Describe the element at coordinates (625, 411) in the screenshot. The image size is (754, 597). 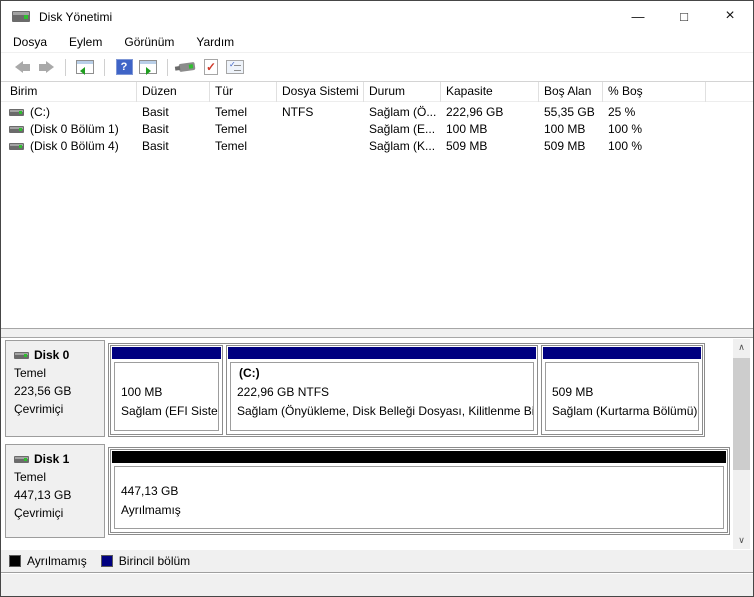
I see `partition-recovery-status: Sağlam (Kurtarma Bölümü)` at that location.